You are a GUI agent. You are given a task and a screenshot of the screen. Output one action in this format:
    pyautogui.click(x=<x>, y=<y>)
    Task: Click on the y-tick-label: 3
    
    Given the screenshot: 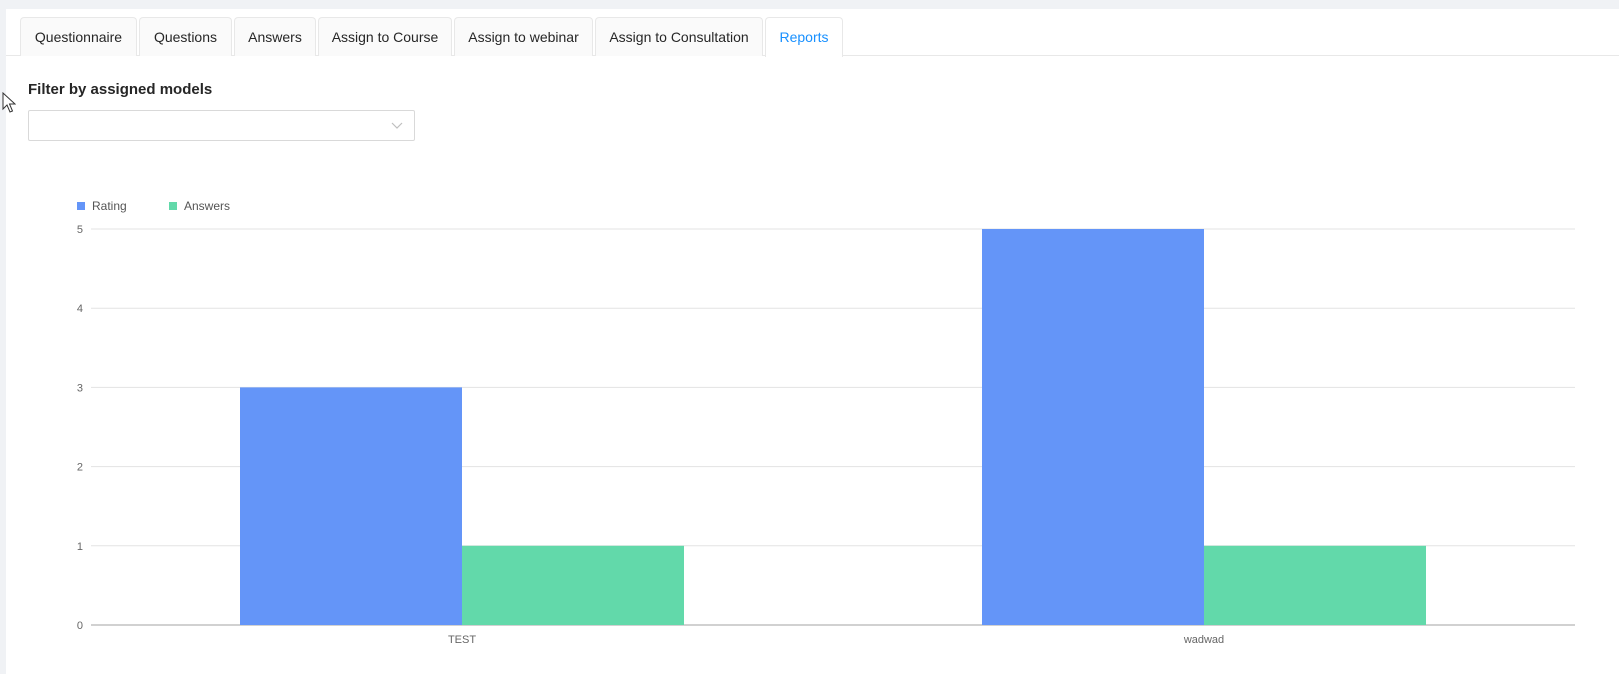 What is the action you would take?
    pyautogui.click(x=80, y=388)
    